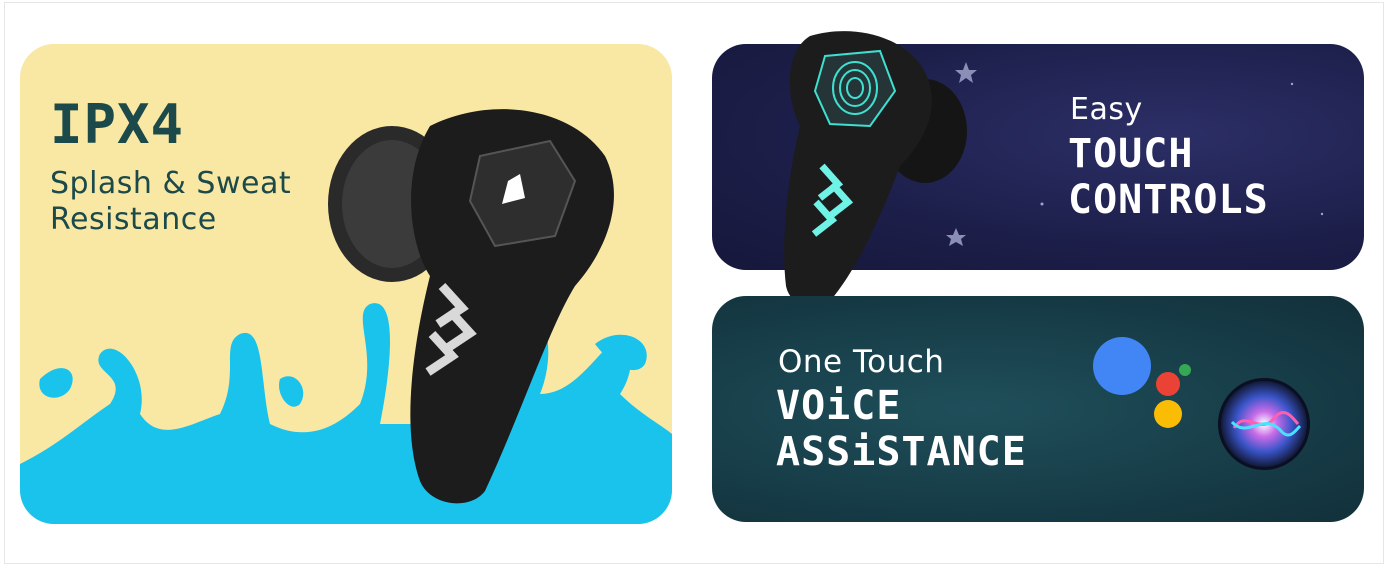 The height and width of the screenshot is (568, 1388). Describe the element at coordinates (1264, 424) in the screenshot. I see `siri-icon` at that location.